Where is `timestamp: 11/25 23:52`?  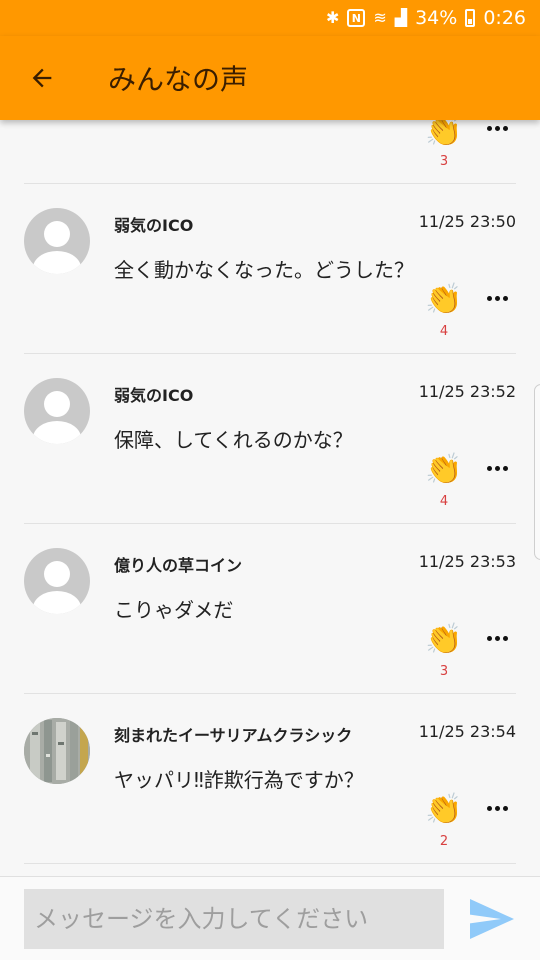
timestamp: 11/25 23:52 is located at coordinates (467, 391).